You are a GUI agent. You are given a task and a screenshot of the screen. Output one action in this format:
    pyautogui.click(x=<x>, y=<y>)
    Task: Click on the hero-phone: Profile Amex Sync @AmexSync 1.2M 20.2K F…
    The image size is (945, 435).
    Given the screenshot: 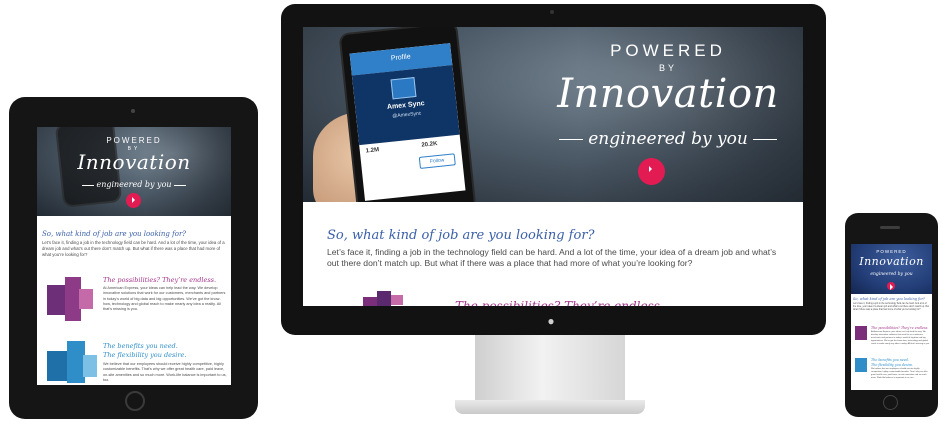 What is the action you would take?
    pyautogui.click(x=407, y=114)
    